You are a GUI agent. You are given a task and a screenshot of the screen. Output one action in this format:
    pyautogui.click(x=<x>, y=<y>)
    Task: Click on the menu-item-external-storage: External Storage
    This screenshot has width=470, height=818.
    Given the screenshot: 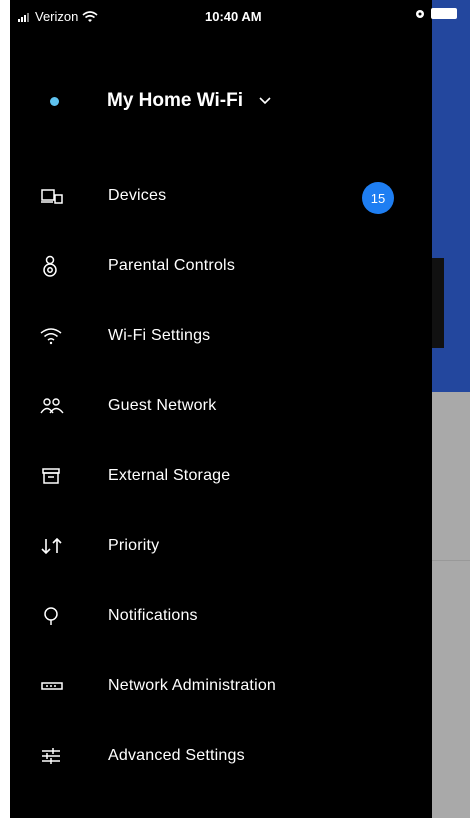 What is the action you would take?
    pyautogui.click(x=236, y=476)
    